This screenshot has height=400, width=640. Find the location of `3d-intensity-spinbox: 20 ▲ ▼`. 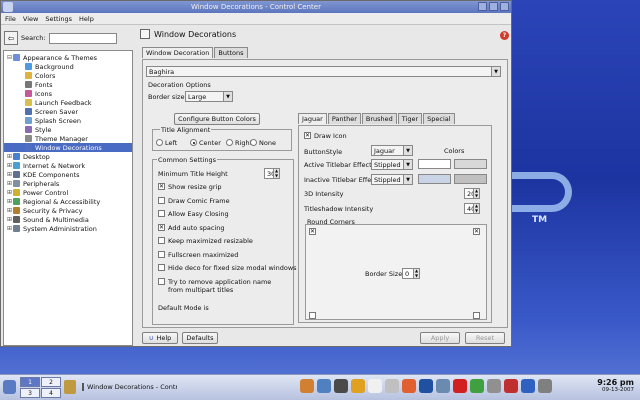

3d-intensity-spinbox: 20 ▲ ▼ is located at coordinates (472, 193).